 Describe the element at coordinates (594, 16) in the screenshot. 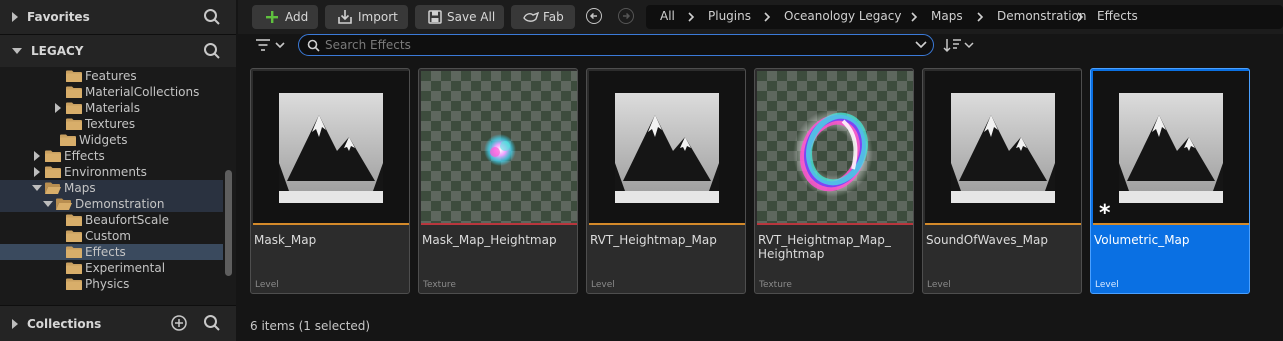

I see `back-button` at that location.